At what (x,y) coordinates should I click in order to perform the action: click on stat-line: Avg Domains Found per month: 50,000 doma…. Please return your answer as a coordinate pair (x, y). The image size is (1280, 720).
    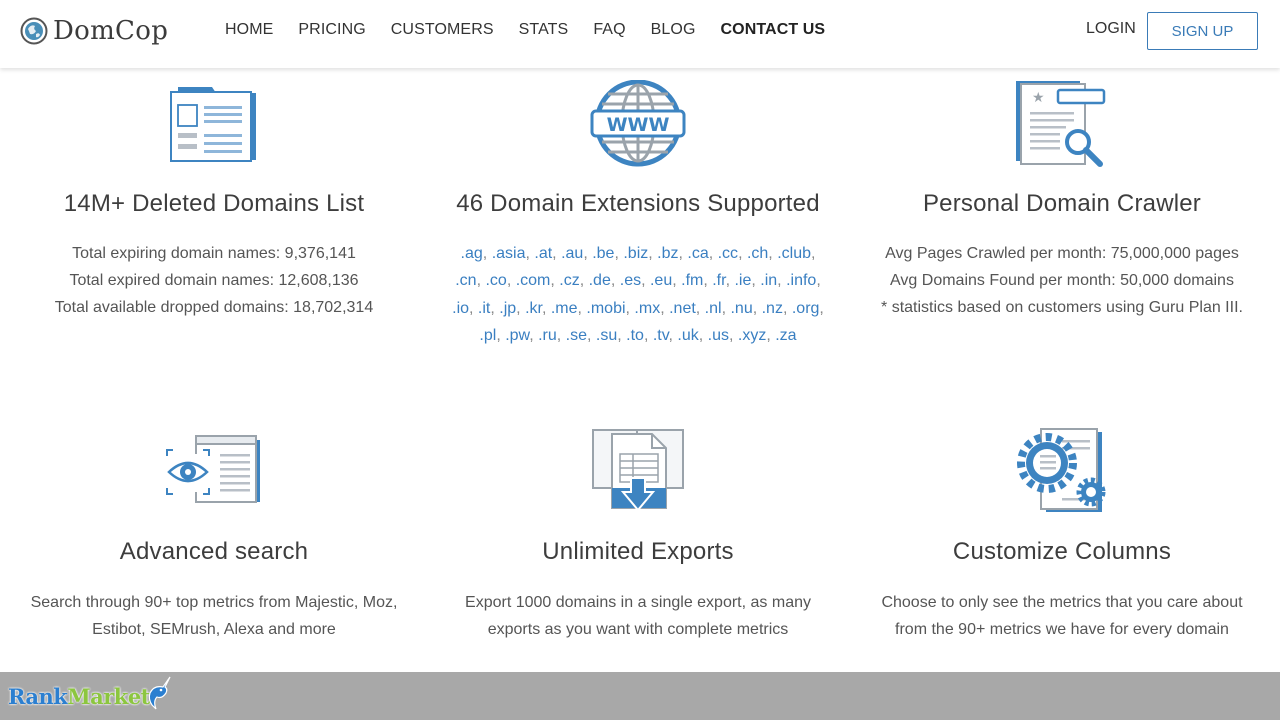
    Looking at the image, I should click on (1062, 280).